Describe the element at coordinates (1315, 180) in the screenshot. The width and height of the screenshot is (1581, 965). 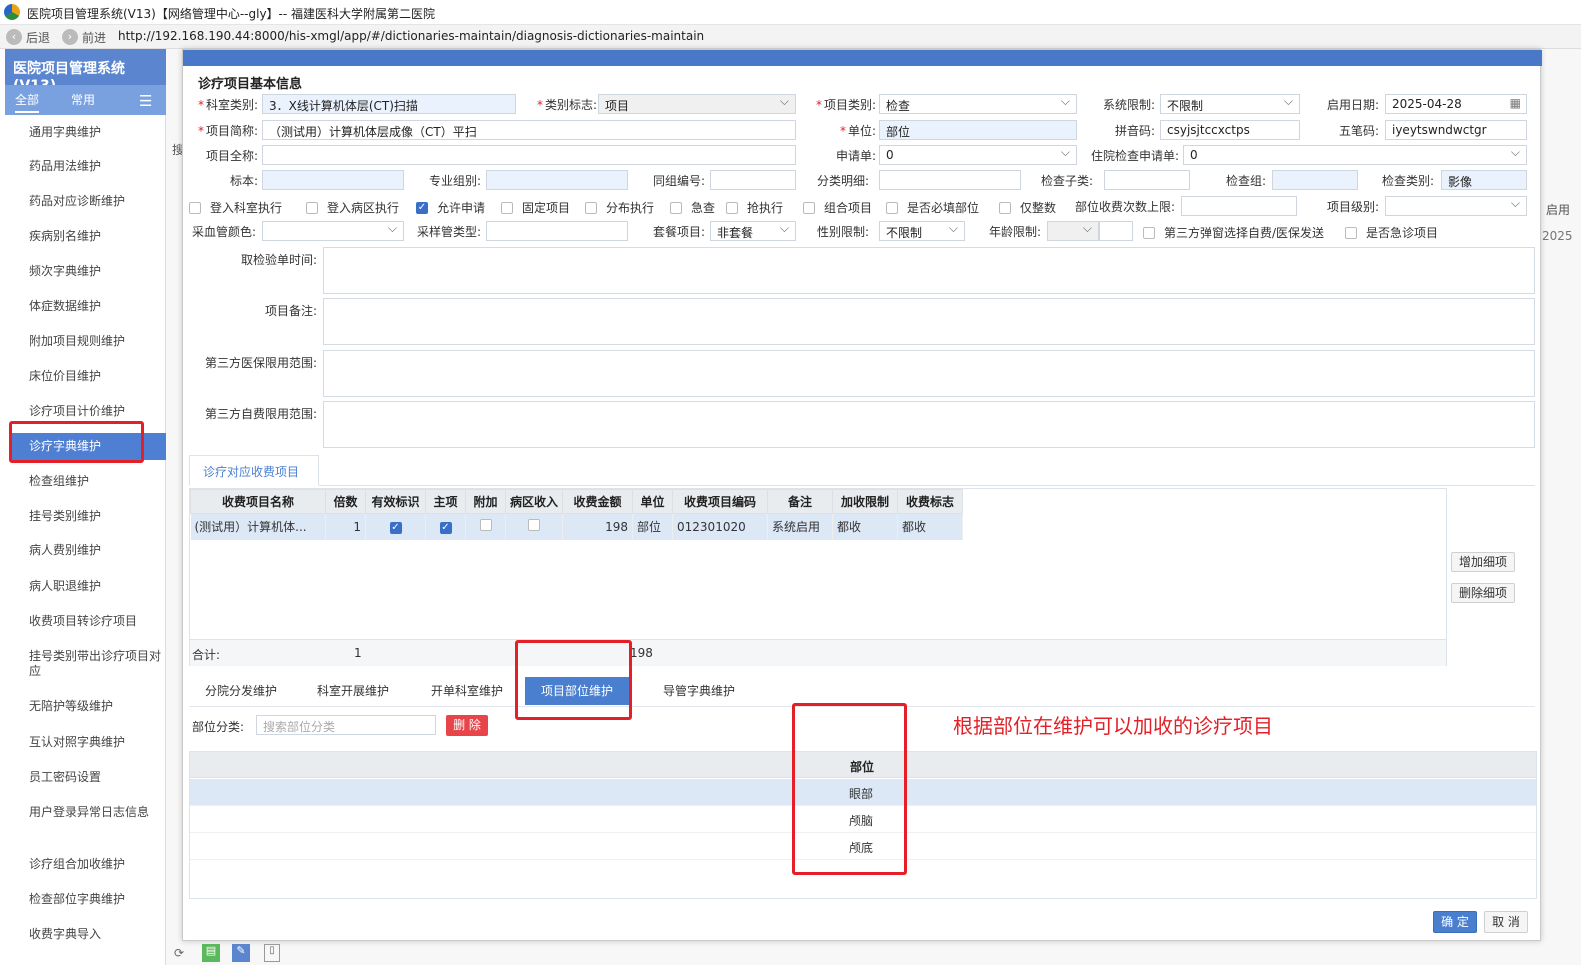
I see `check-group-input` at that location.